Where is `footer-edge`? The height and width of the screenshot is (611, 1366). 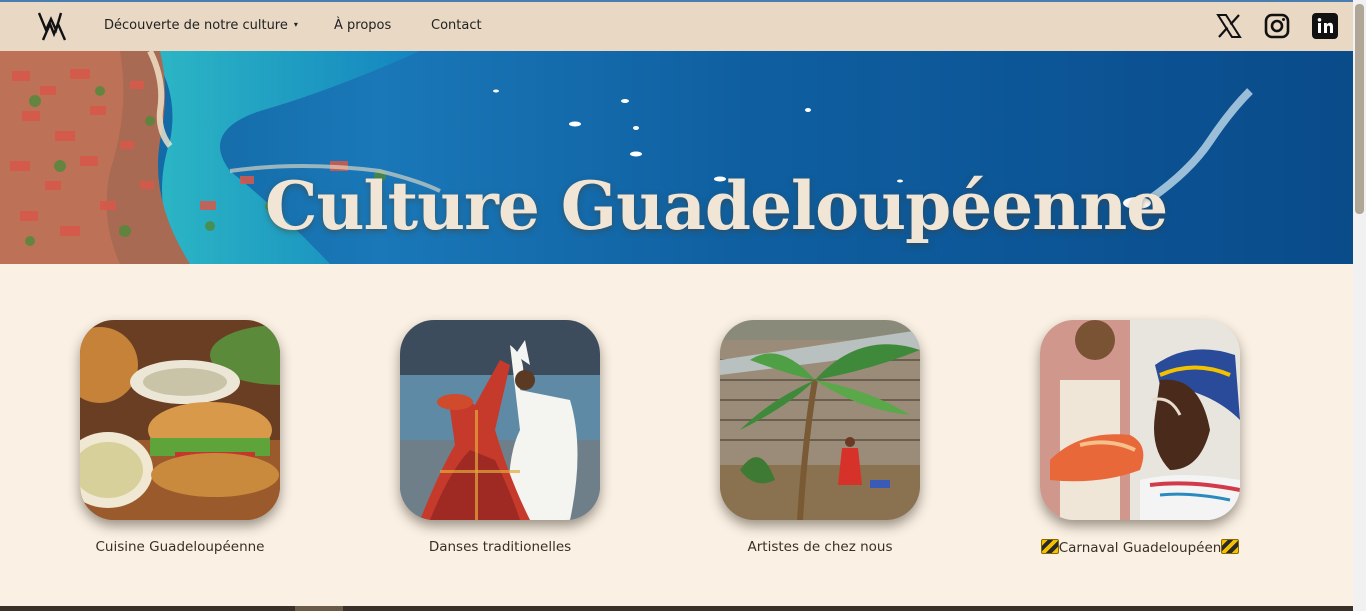
footer-edge is located at coordinates (676, 608).